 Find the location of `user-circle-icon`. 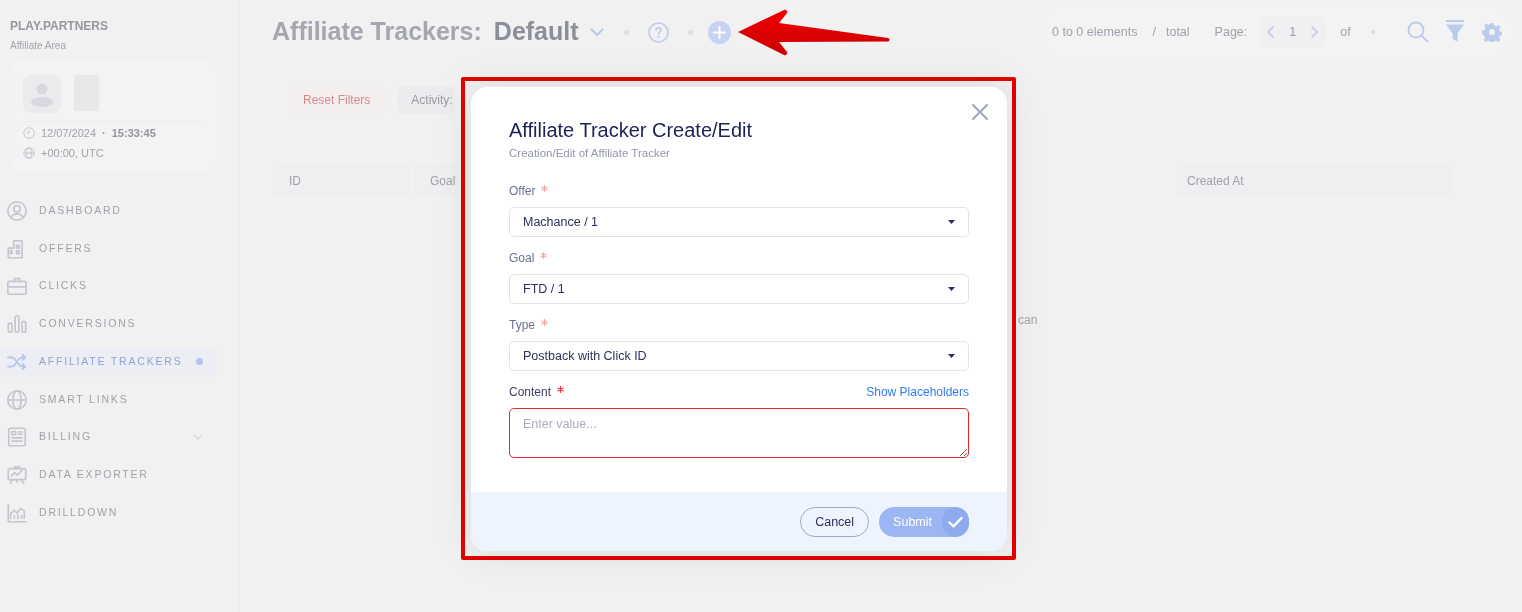

user-circle-icon is located at coordinates (17, 210).